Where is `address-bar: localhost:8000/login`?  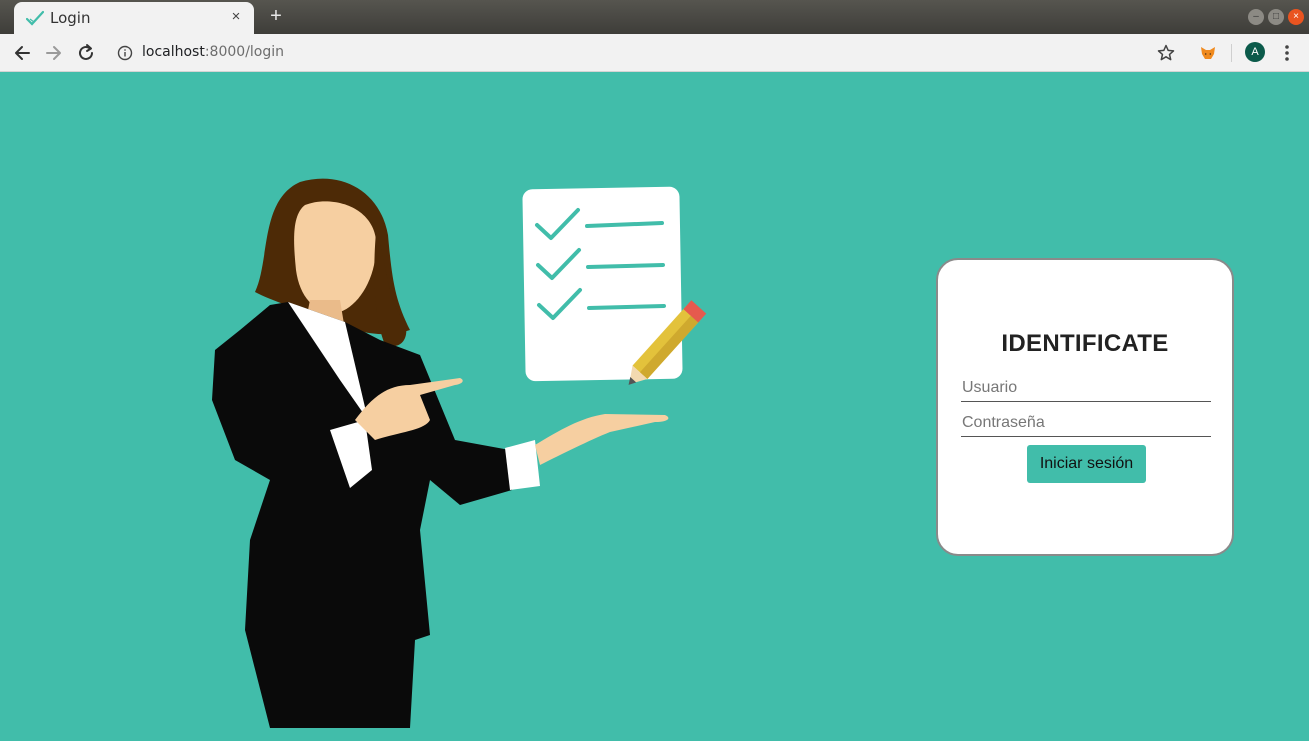
address-bar: localhost:8000/login is located at coordinates (213, 52).